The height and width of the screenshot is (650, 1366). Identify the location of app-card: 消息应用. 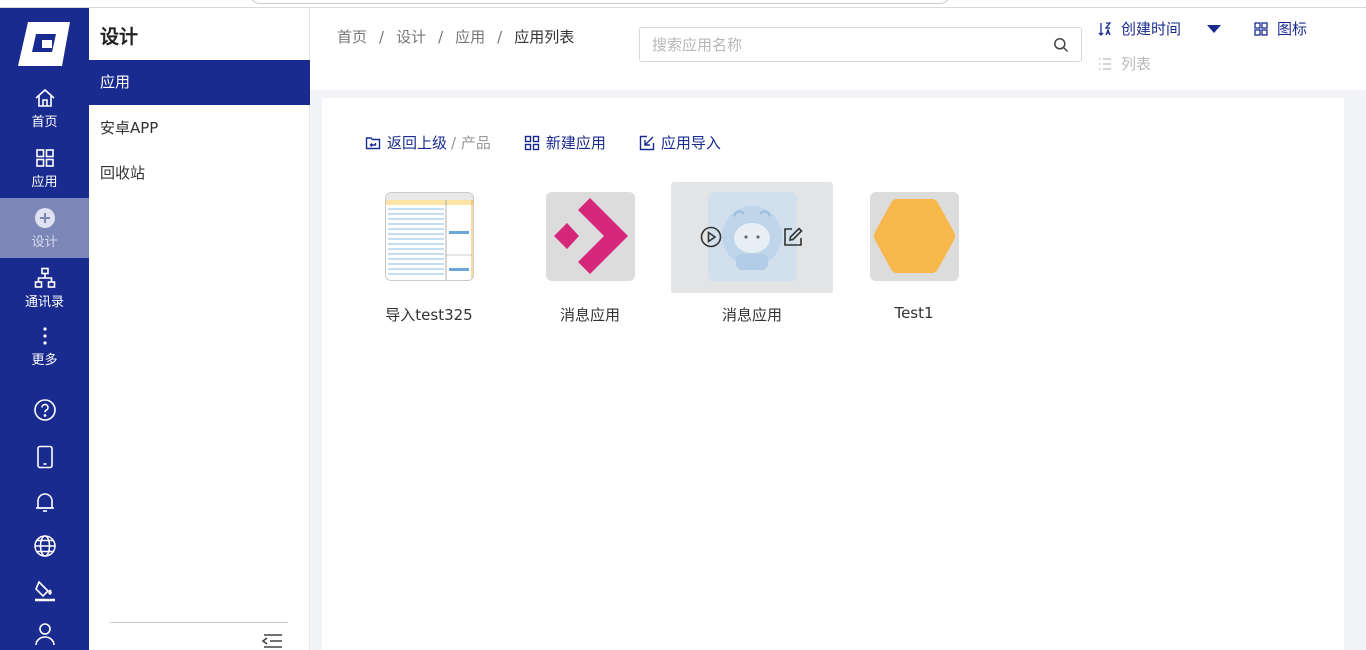
(590, 257).